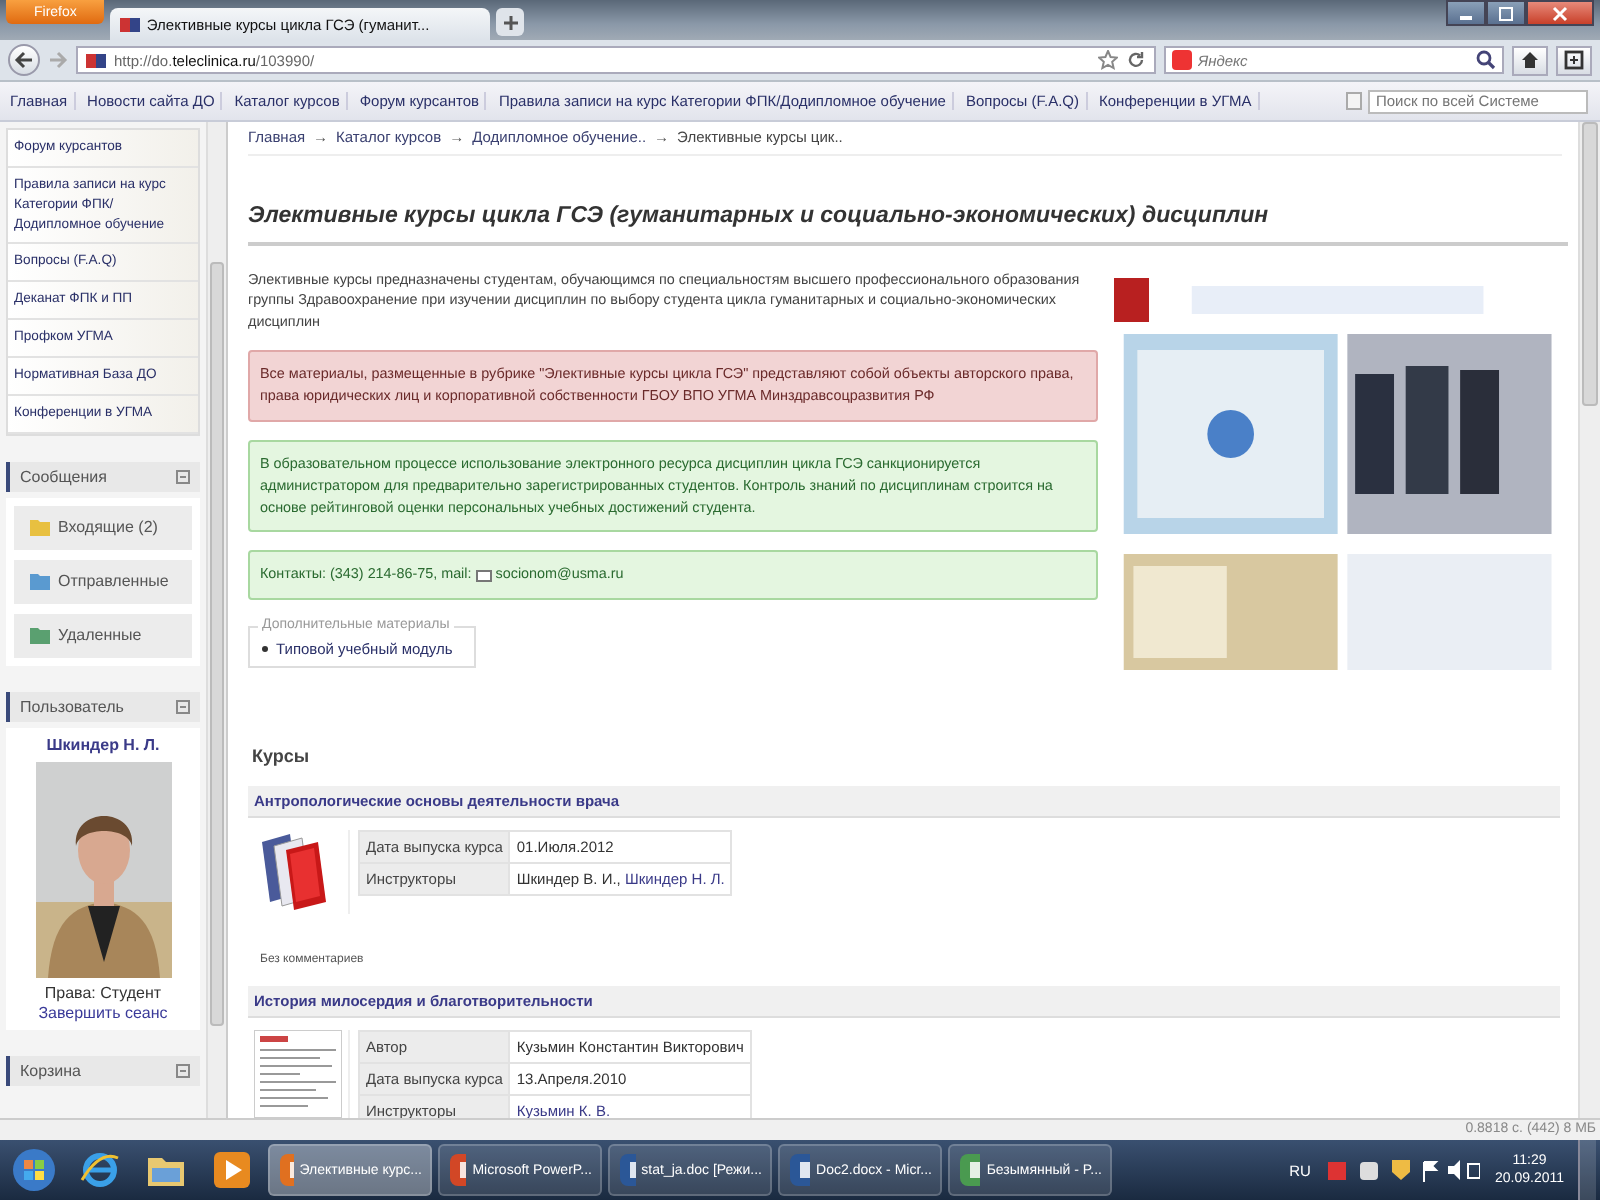 The image size is (1600, 1200). I want to click on page-heading: Элективные курсы цикла ГСЭ (гуманитарных и социально-экономических) дисциплин, so click(908, 225).